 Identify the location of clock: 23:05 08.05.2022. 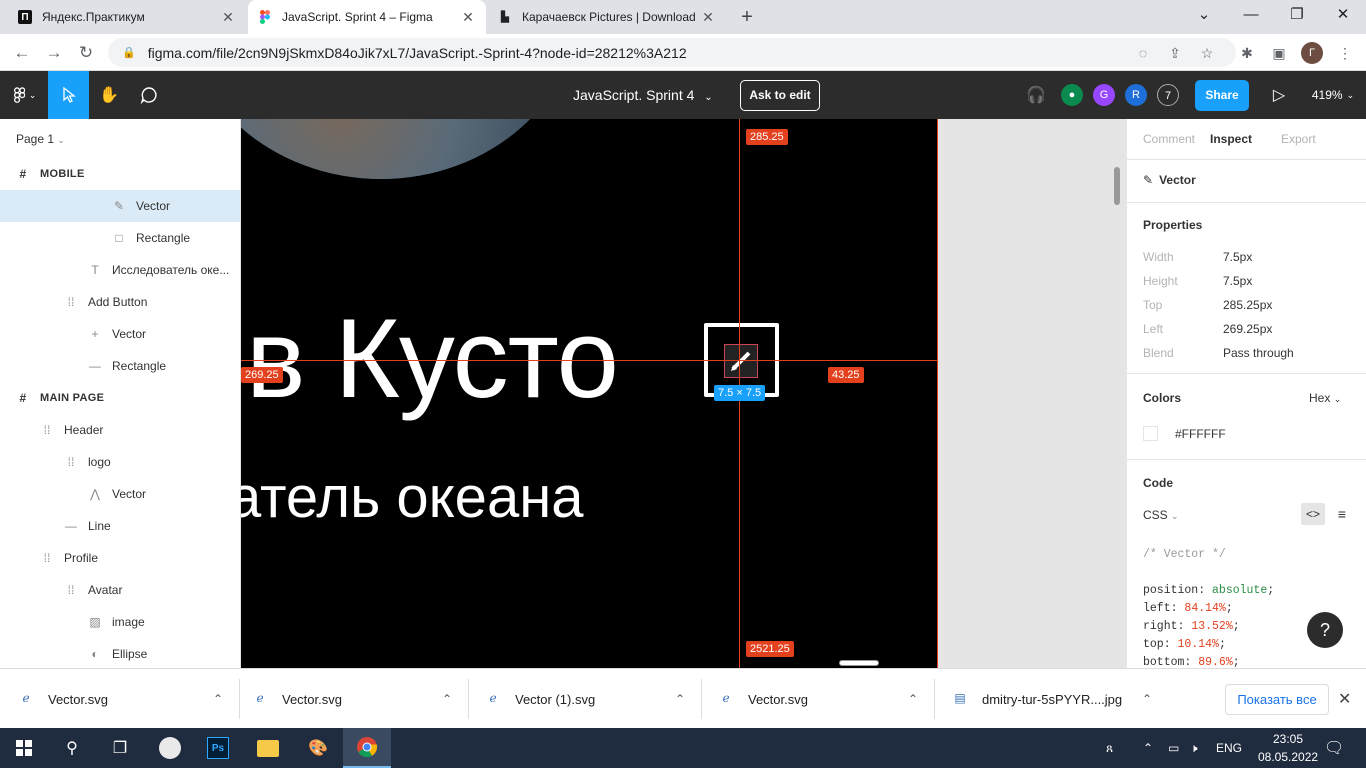
(1288, 748).